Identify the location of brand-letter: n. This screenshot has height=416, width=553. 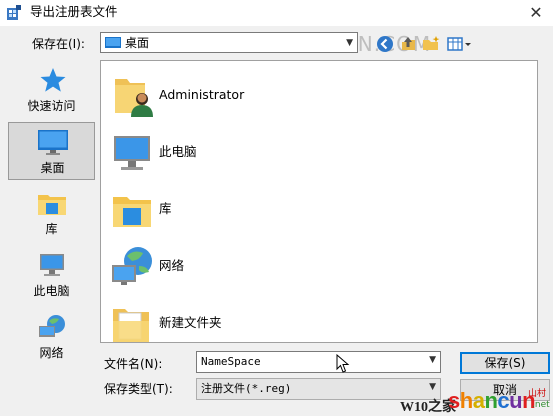
(491, 400).